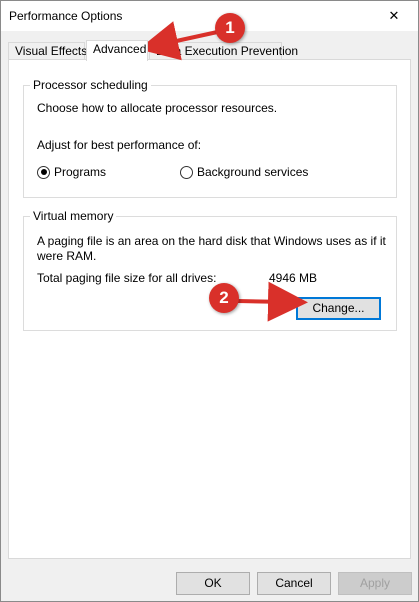 The height and width of the screenshot is (602, 419). Describe the element at coordinates (253, 172) in the screenshot. I see `background-services-label: Background services` at that location.